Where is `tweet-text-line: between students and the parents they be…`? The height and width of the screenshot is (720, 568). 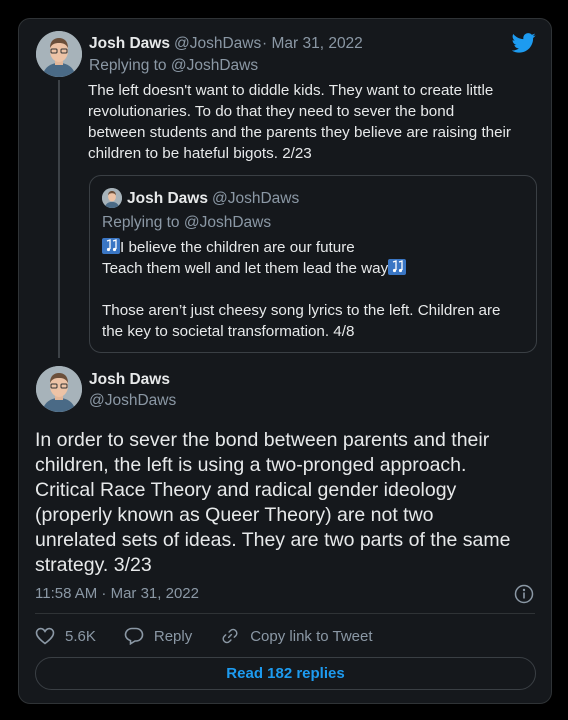
tweet-text-line: between students and the parents they be… is located at coordinates (299, 132).